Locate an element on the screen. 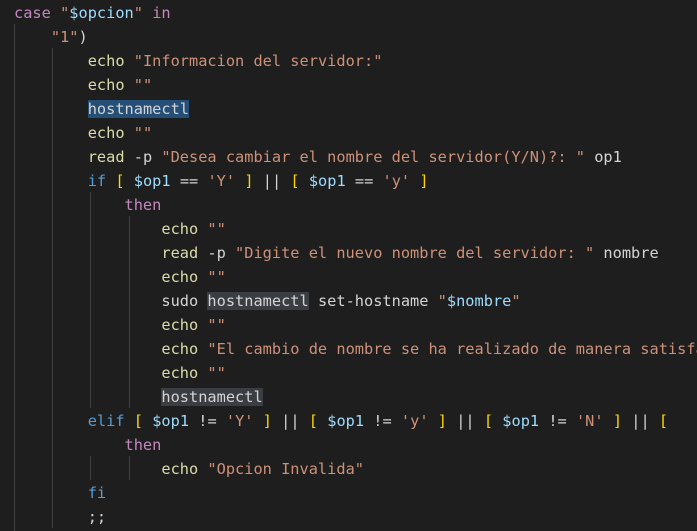 This screenshot has width=697, height=531. code-line: echo "Opcion Invalida" is located at coordinates (189, 469).